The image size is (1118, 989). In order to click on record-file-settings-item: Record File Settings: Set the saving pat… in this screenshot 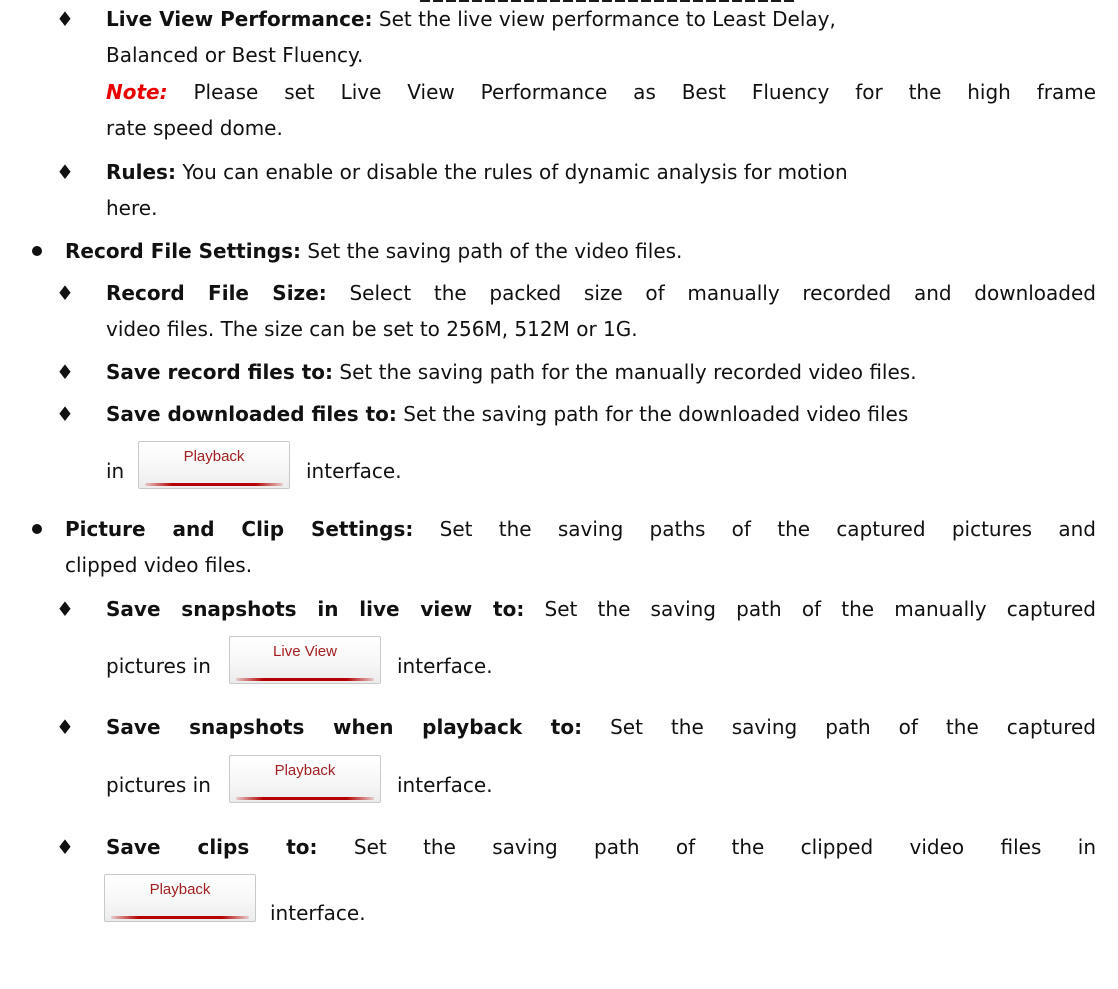, I will do `click(373, 251)`.